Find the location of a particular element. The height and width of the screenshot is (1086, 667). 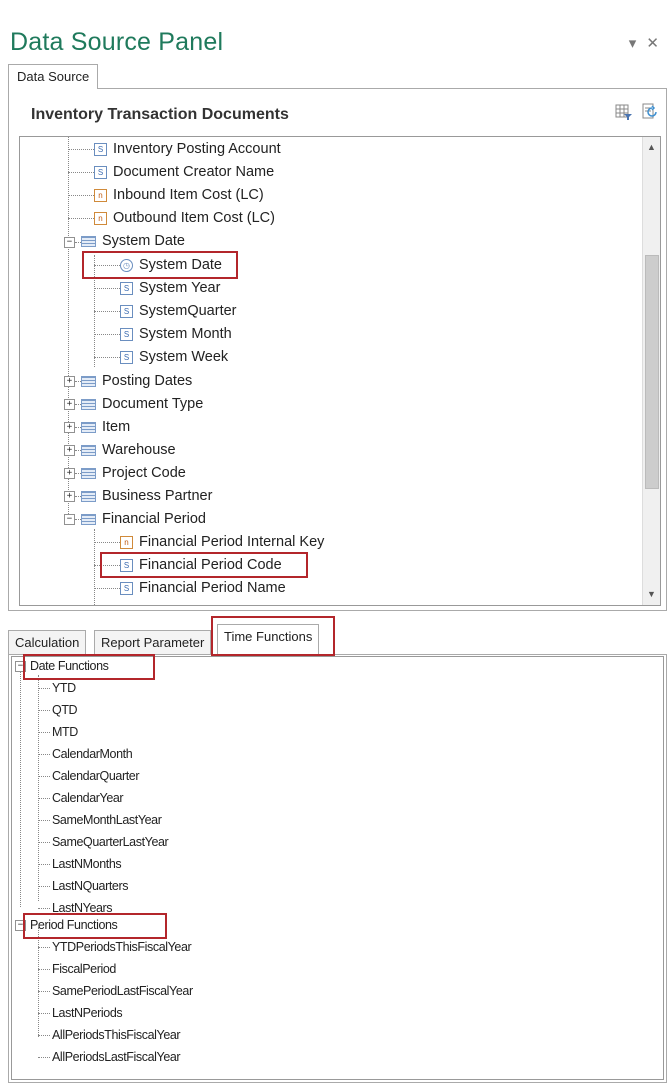

top-tabbar: Data Source is located at coordinates (337, 76).